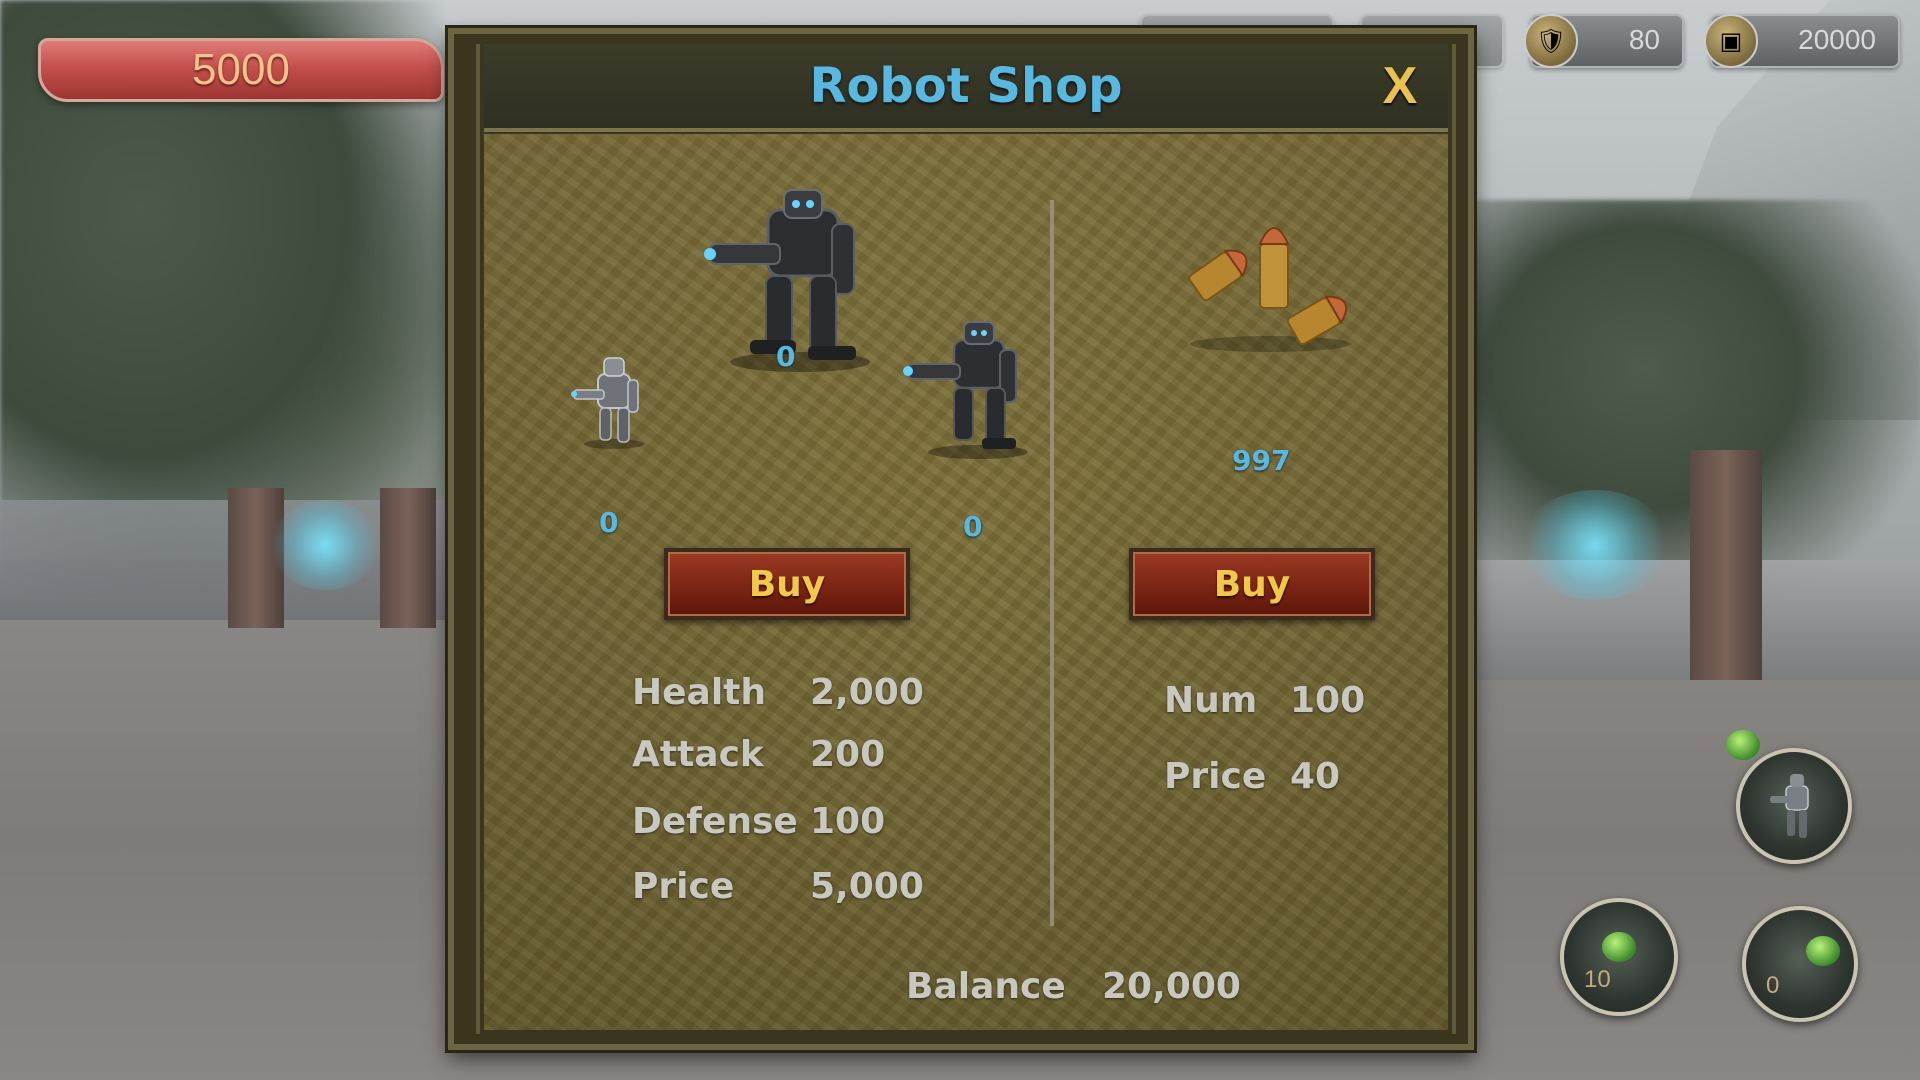  What do you see at coordinates (1551, 41) in the screenshot?
I see `shield-resource-icon: 🛡` at bounding box center [1551, 41].